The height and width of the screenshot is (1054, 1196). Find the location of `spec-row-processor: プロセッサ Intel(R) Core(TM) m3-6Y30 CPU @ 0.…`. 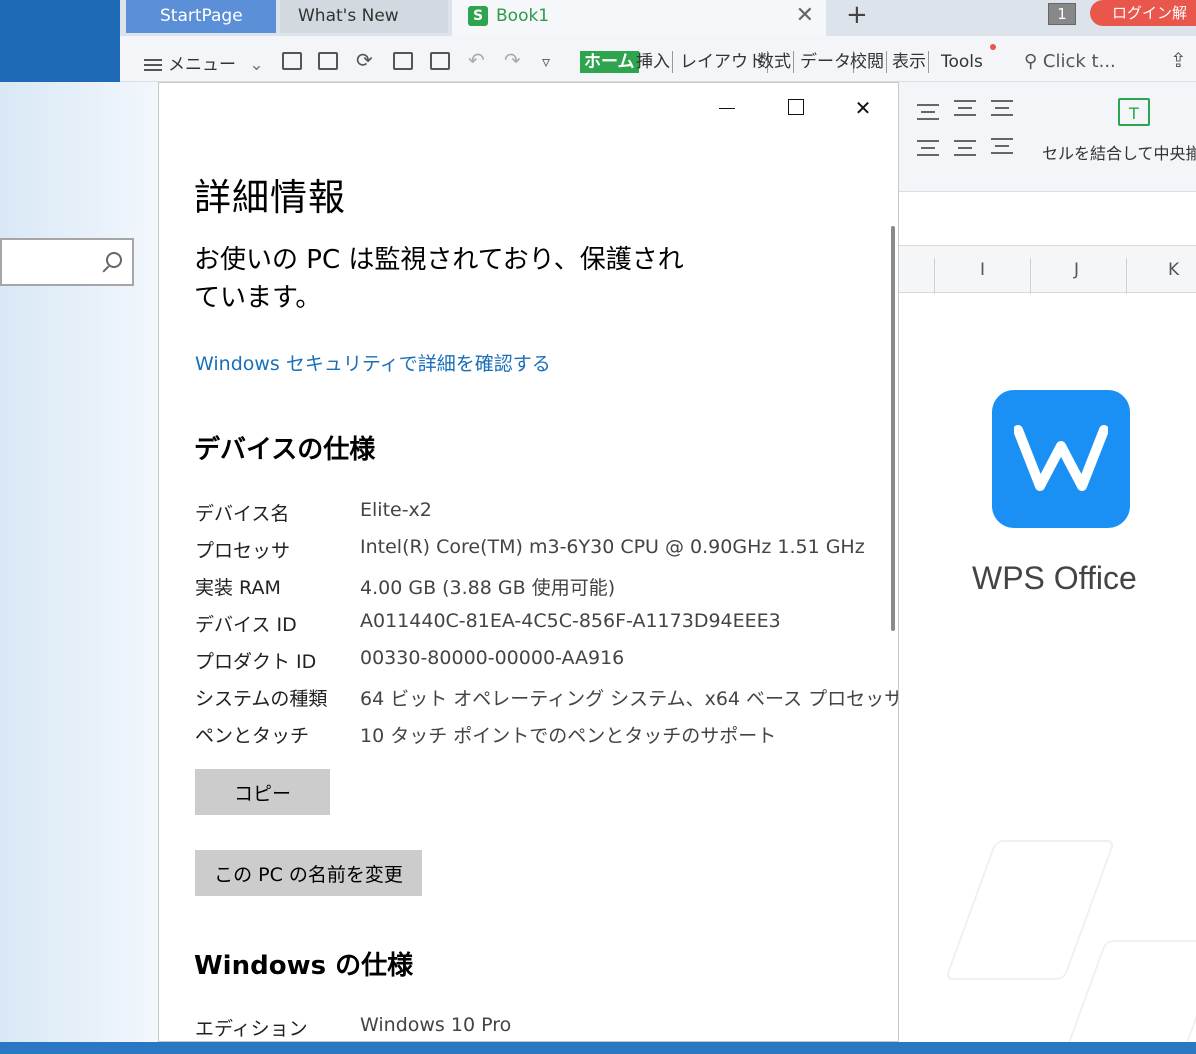

spec-row-processor: プロセッサ Intel(R) Core(TM) m3-6Y30 CPU @ 0.… is located at coordinates (545, 551).